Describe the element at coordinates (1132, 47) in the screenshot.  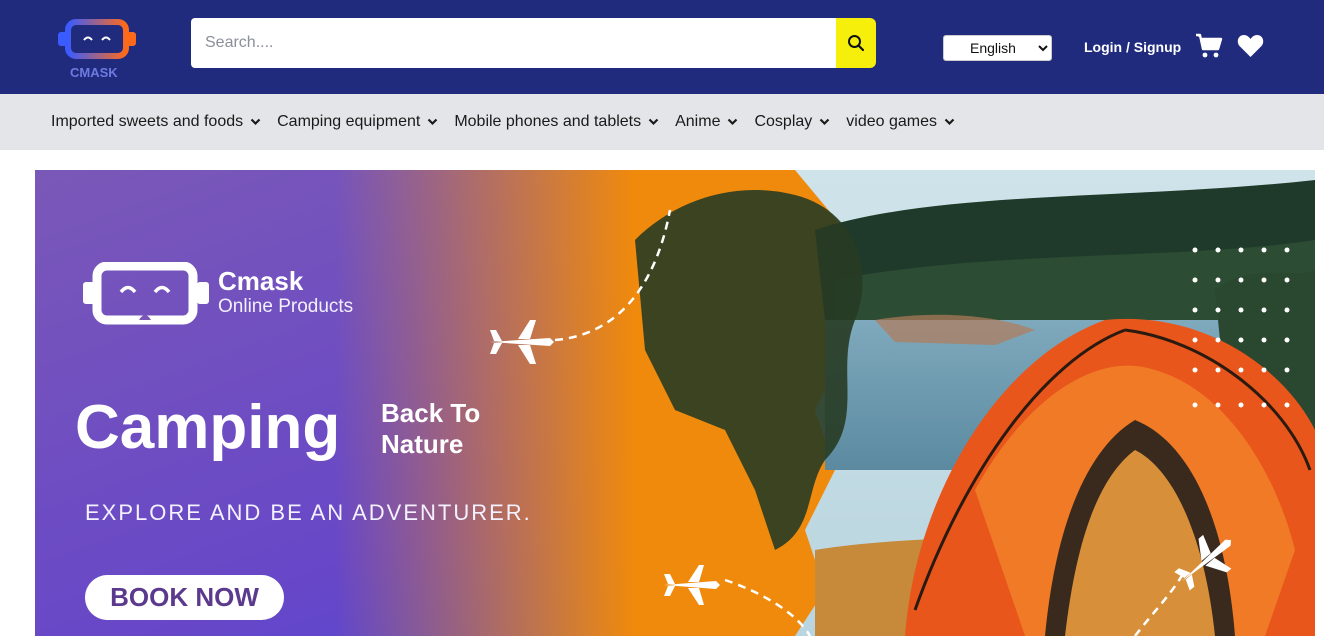
I see `login-signup-link: Login / Signup` at that location.